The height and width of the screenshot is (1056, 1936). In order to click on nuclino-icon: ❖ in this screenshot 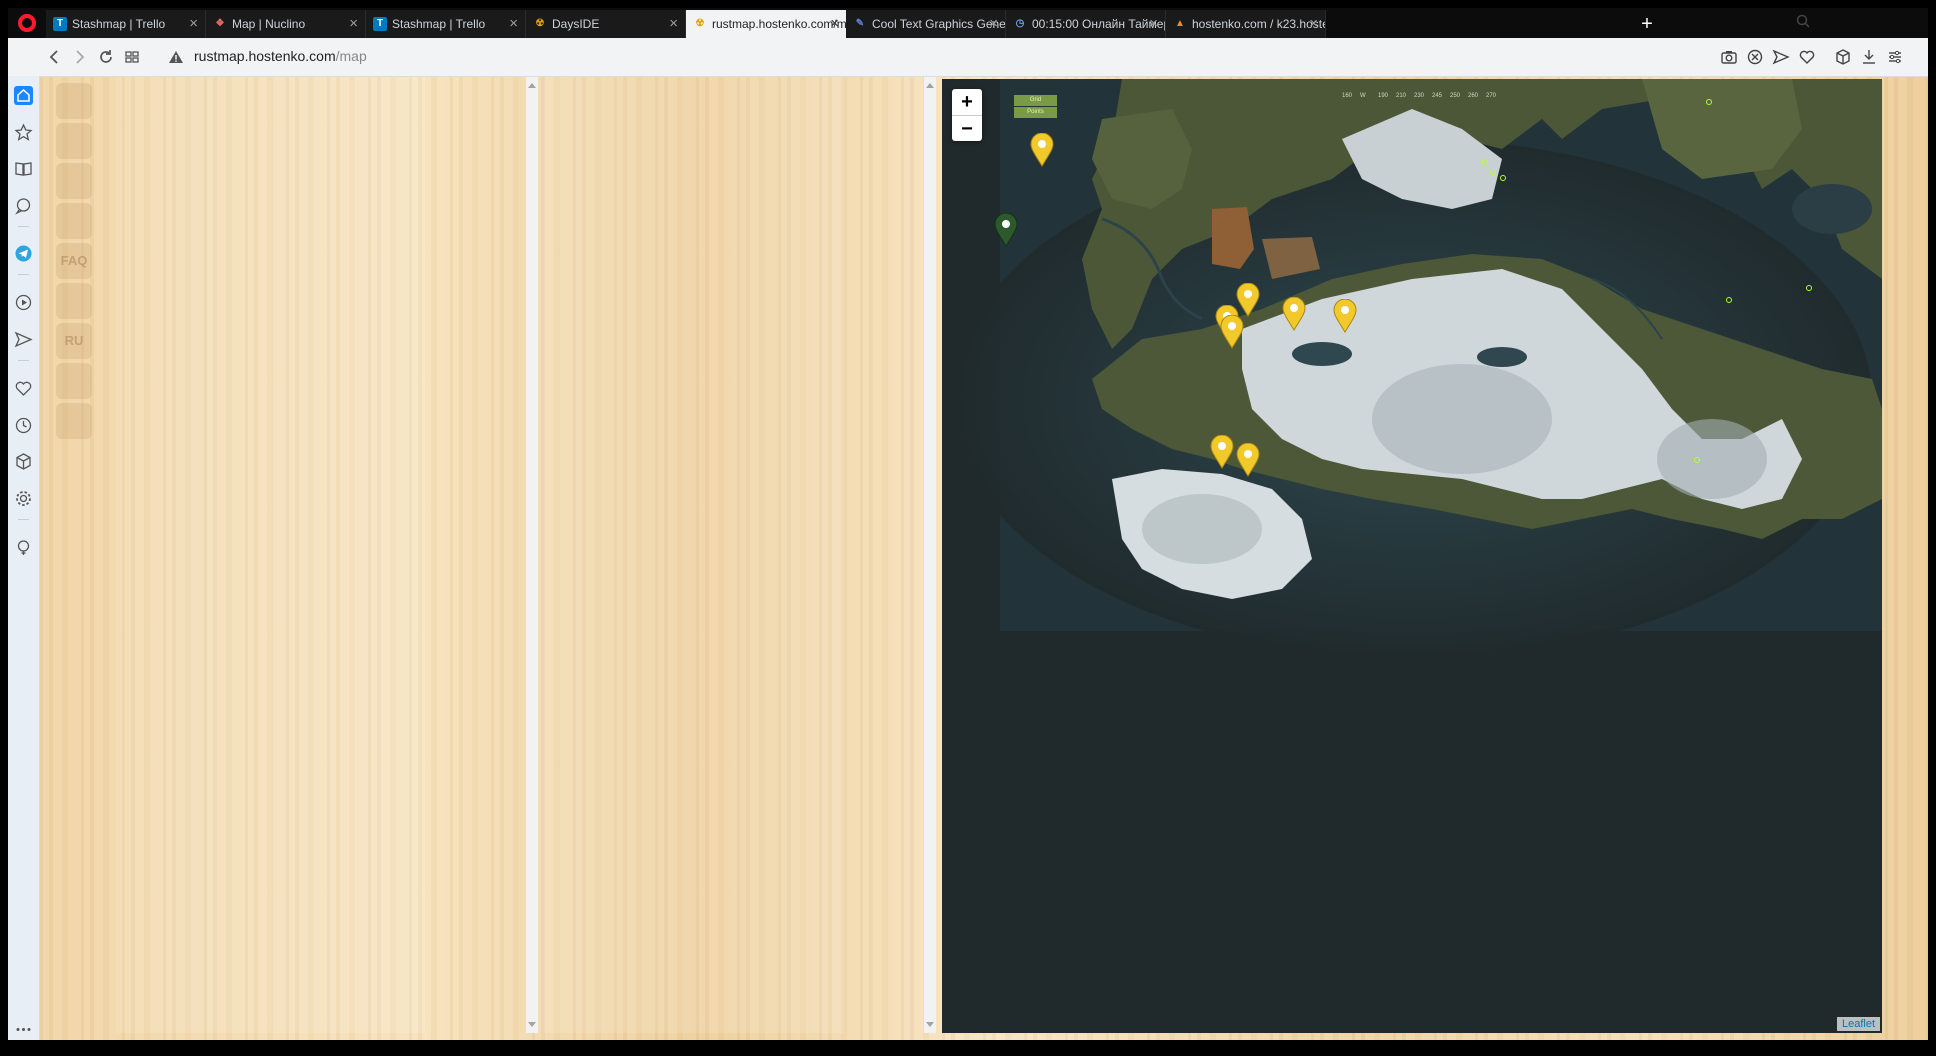, I will do `click(220, 23)`.